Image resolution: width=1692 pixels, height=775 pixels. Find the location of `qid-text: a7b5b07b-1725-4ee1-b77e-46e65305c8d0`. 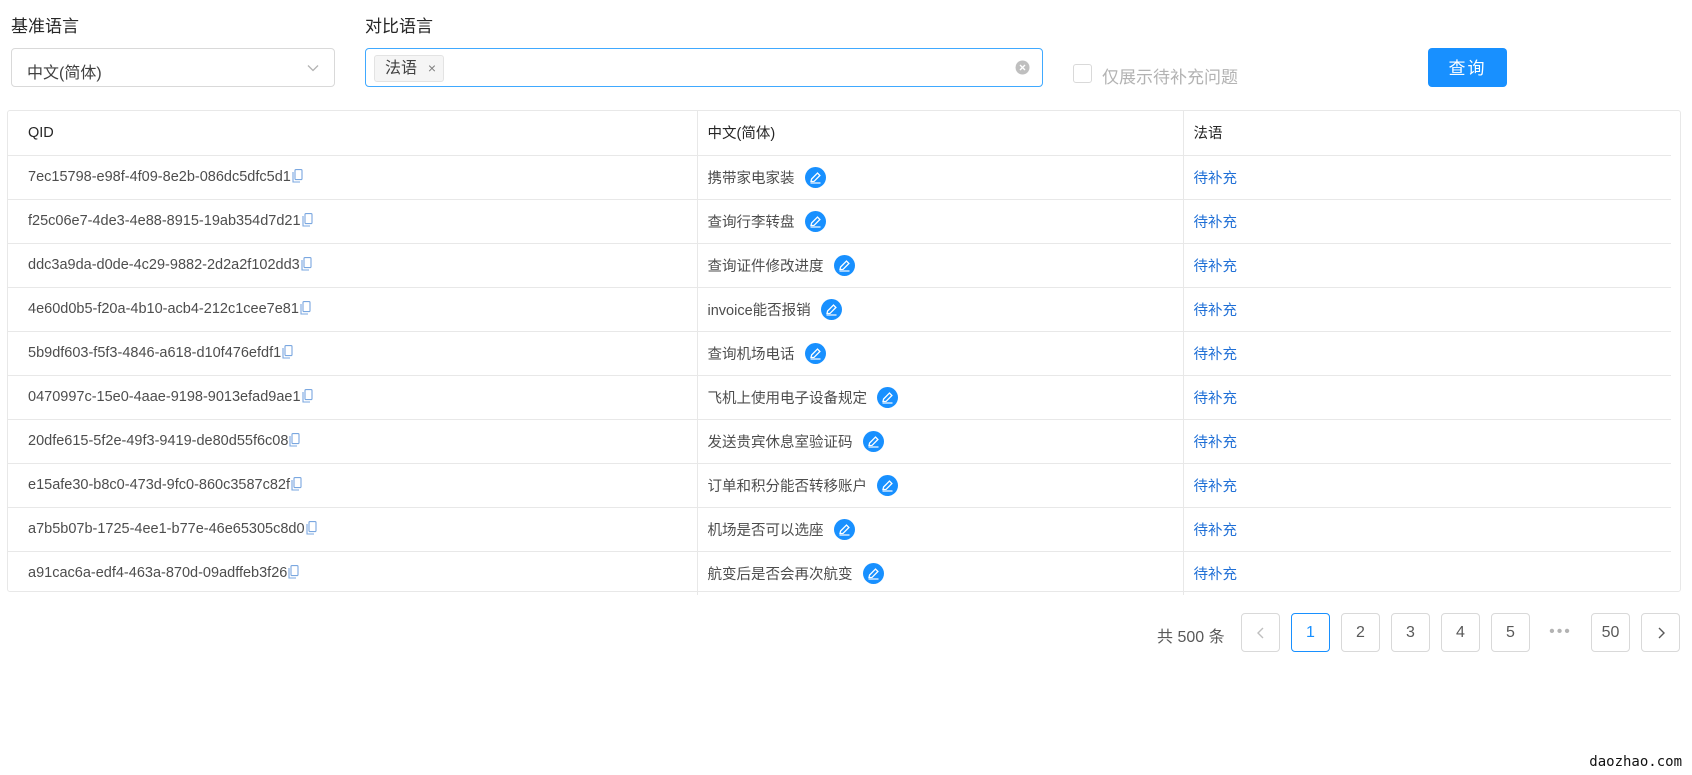

qid-text: a7b5b07b-1725-4ee1-b77e-46e65305c8d0 is located at coordinates (166, 529).